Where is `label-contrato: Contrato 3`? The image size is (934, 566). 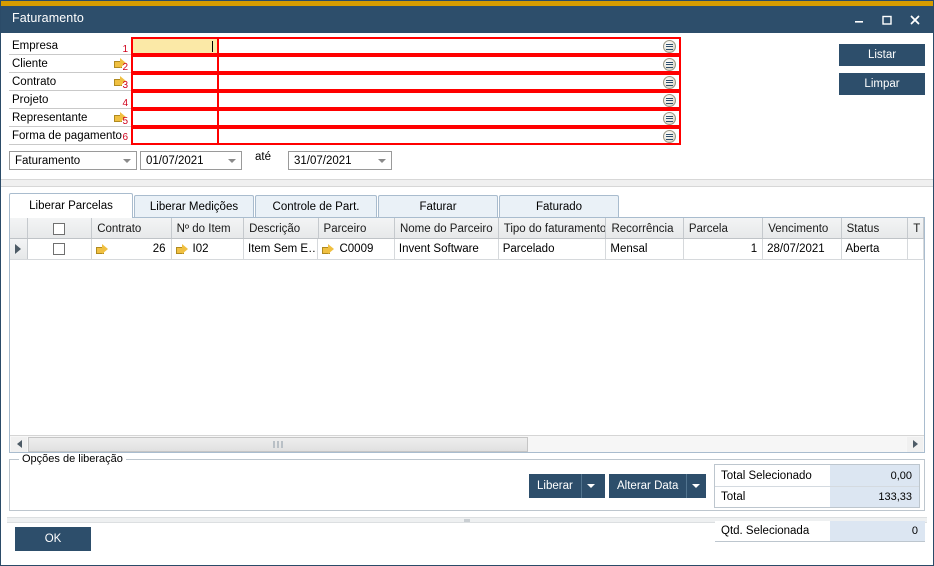
label-contrato: Contrato 3 is located at coordinates (70, 82).